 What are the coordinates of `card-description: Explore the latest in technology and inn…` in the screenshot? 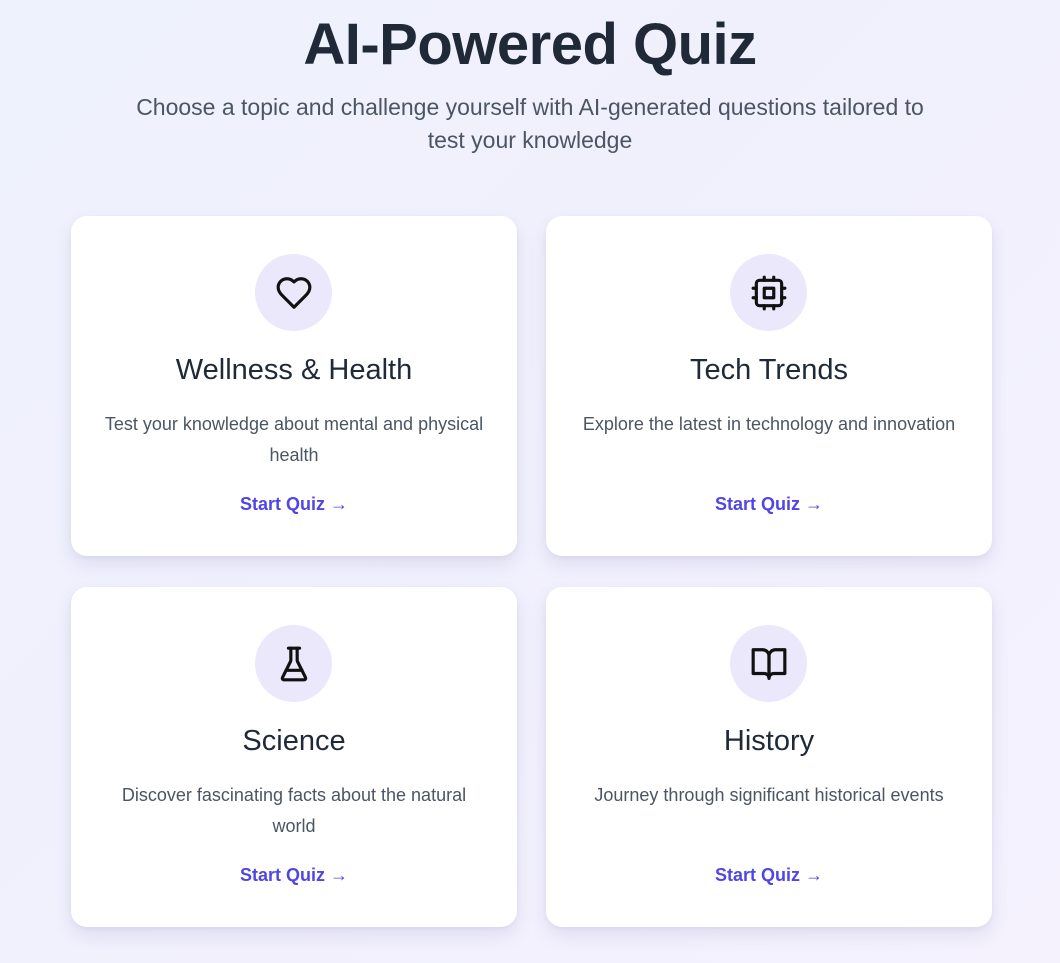 It's located at (769, 424).